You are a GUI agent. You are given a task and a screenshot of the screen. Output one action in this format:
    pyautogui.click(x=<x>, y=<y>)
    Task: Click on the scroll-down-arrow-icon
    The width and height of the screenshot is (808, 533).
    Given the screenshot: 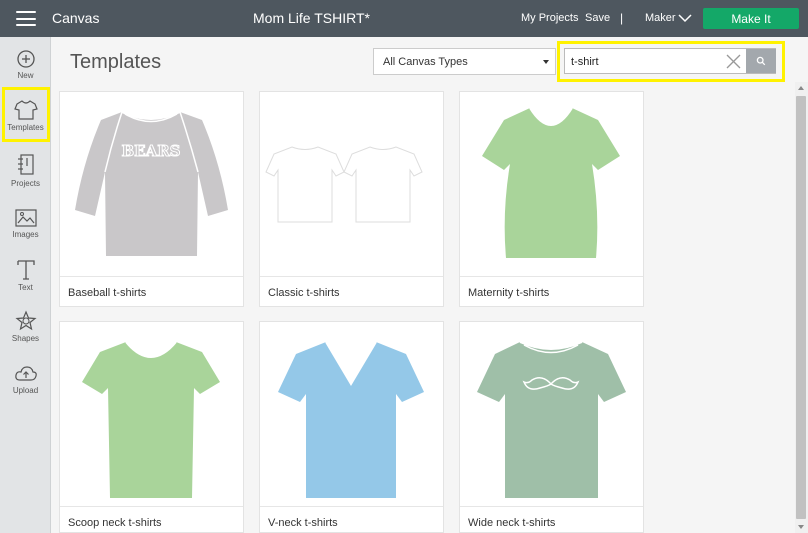 What is the action you would take?
    pyautogui.click(x=801, y=527)
    